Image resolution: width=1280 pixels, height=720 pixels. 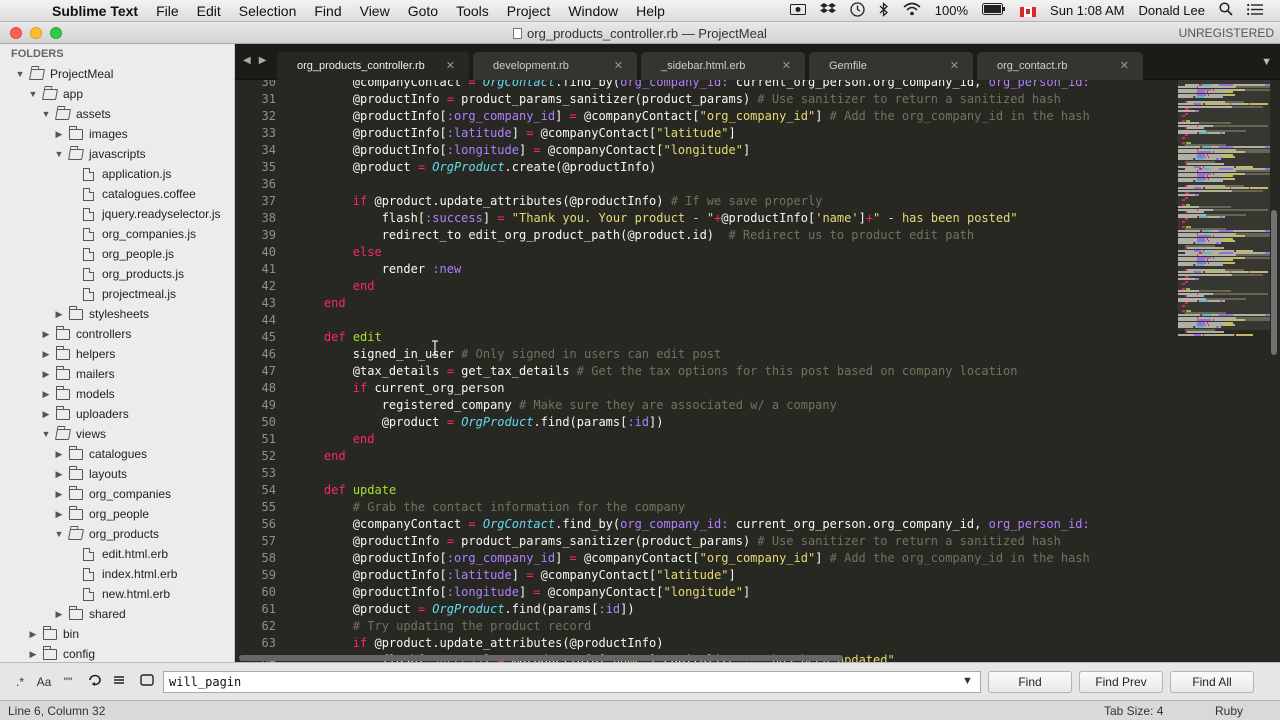 What do you see at coordinates (167, 11) in the screenshot?
I see `menu-file: File` at bounding box center [167, 11].